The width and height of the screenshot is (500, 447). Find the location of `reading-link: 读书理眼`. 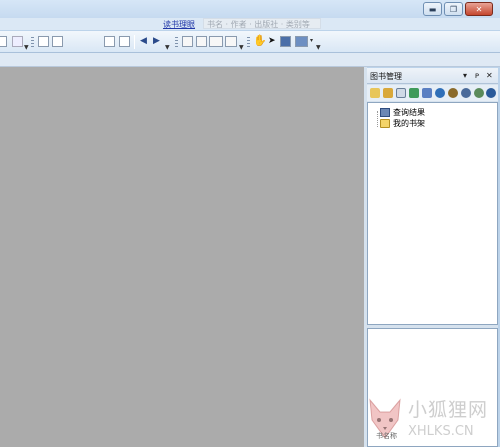

reading-link: 读书理眼 is located at coordinates (179, 24).